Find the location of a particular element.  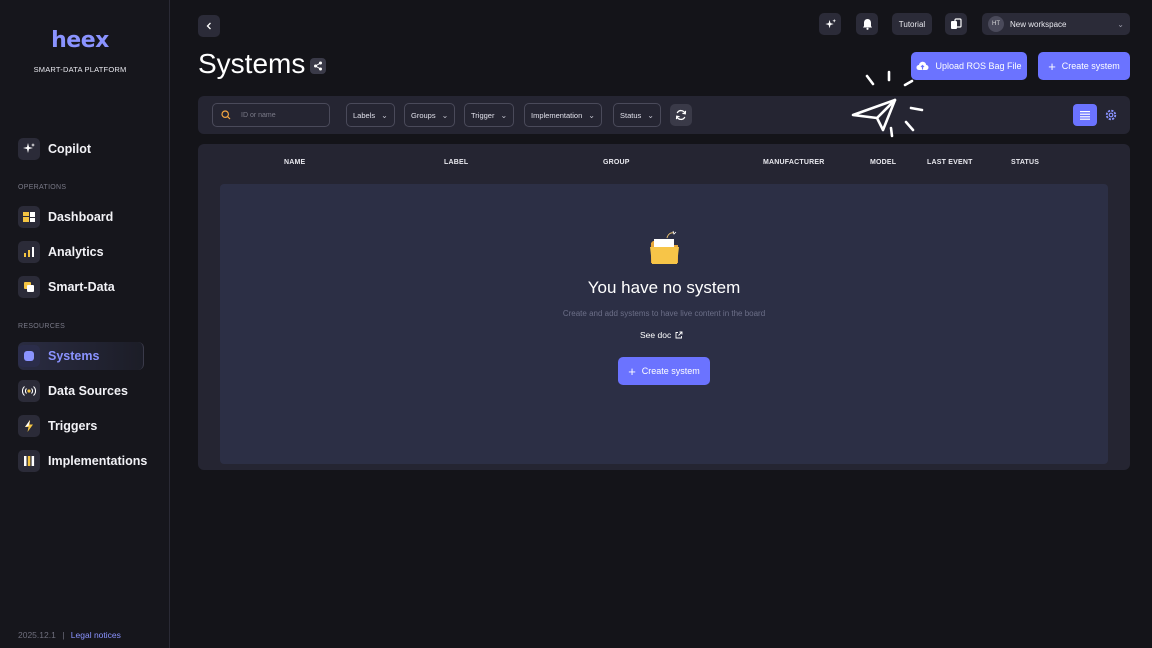

version-label: 2025.12.1 is located at coordinates (37, 635).